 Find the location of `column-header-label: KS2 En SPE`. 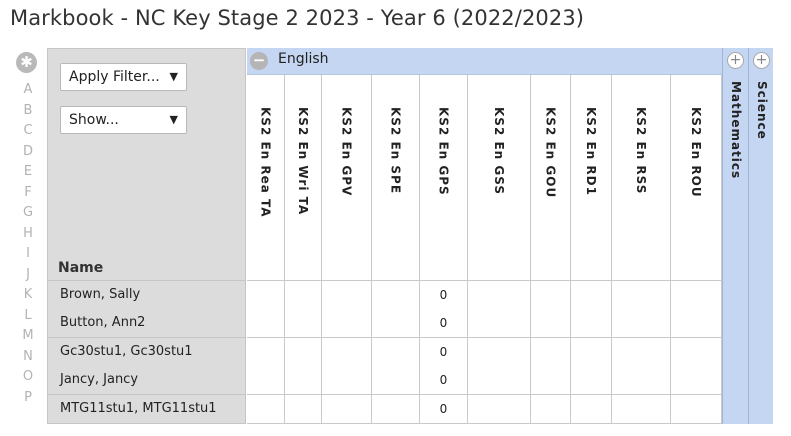

column-header-label: KS2 En SPE is located at coordinates (395, 151).